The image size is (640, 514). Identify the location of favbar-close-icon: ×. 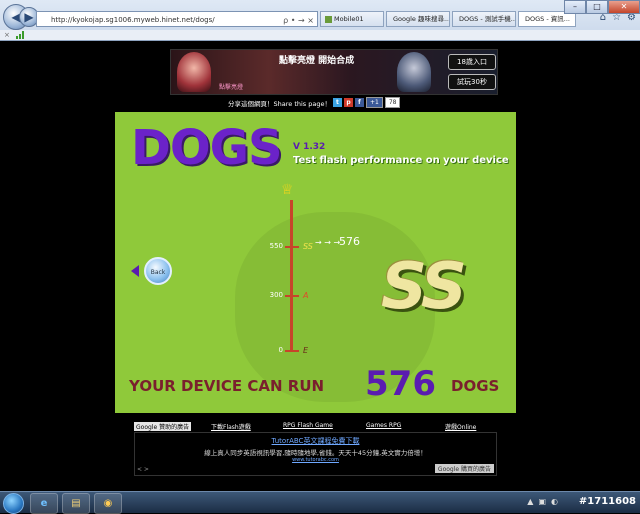
(7, 35).